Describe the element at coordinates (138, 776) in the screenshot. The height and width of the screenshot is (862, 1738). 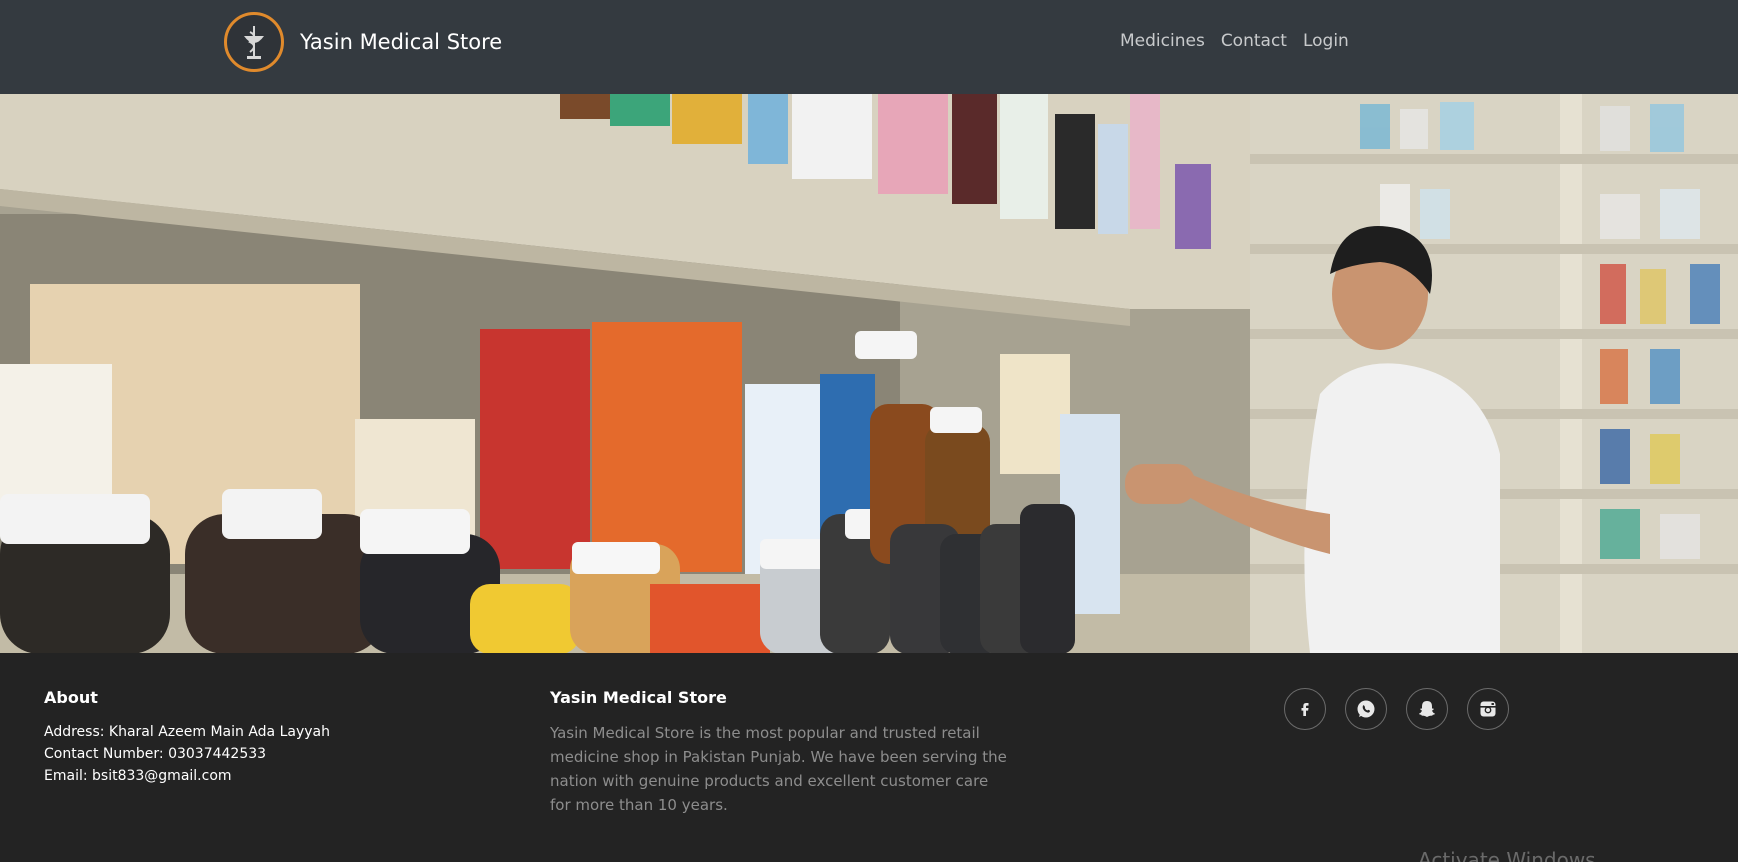
I see `about-email: Email: bsit833@gmail.com` at that location.